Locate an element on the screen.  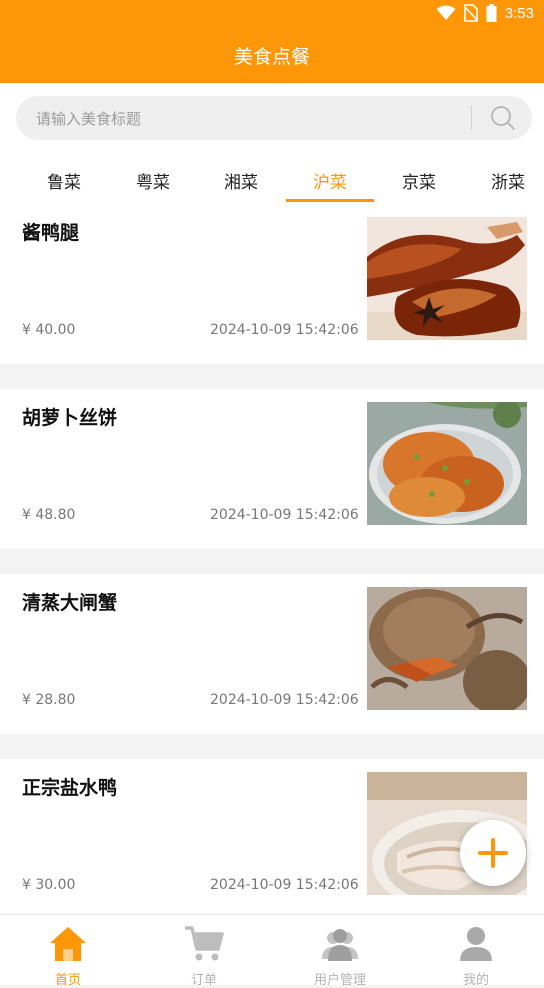
home-icon is located at coordinates (68, 944).